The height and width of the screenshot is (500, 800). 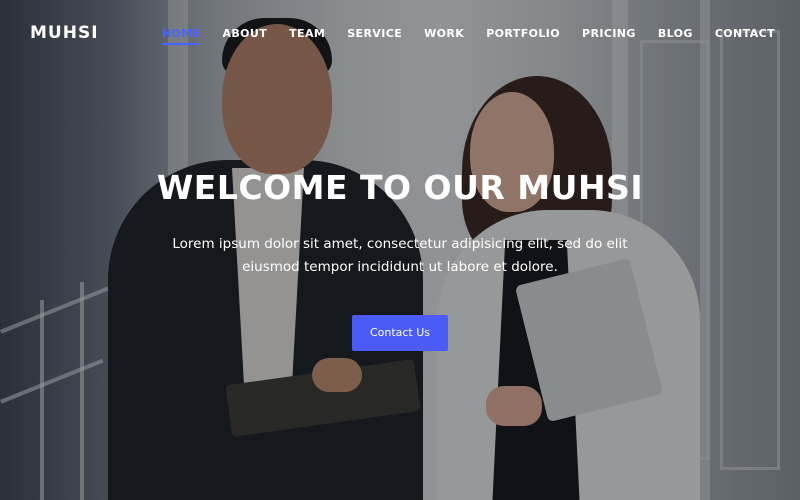 What do you see at coordinates (374, 33) in the screenshot?
I see `nav-item-service: SERVICE` at bounding box center [374, 33].